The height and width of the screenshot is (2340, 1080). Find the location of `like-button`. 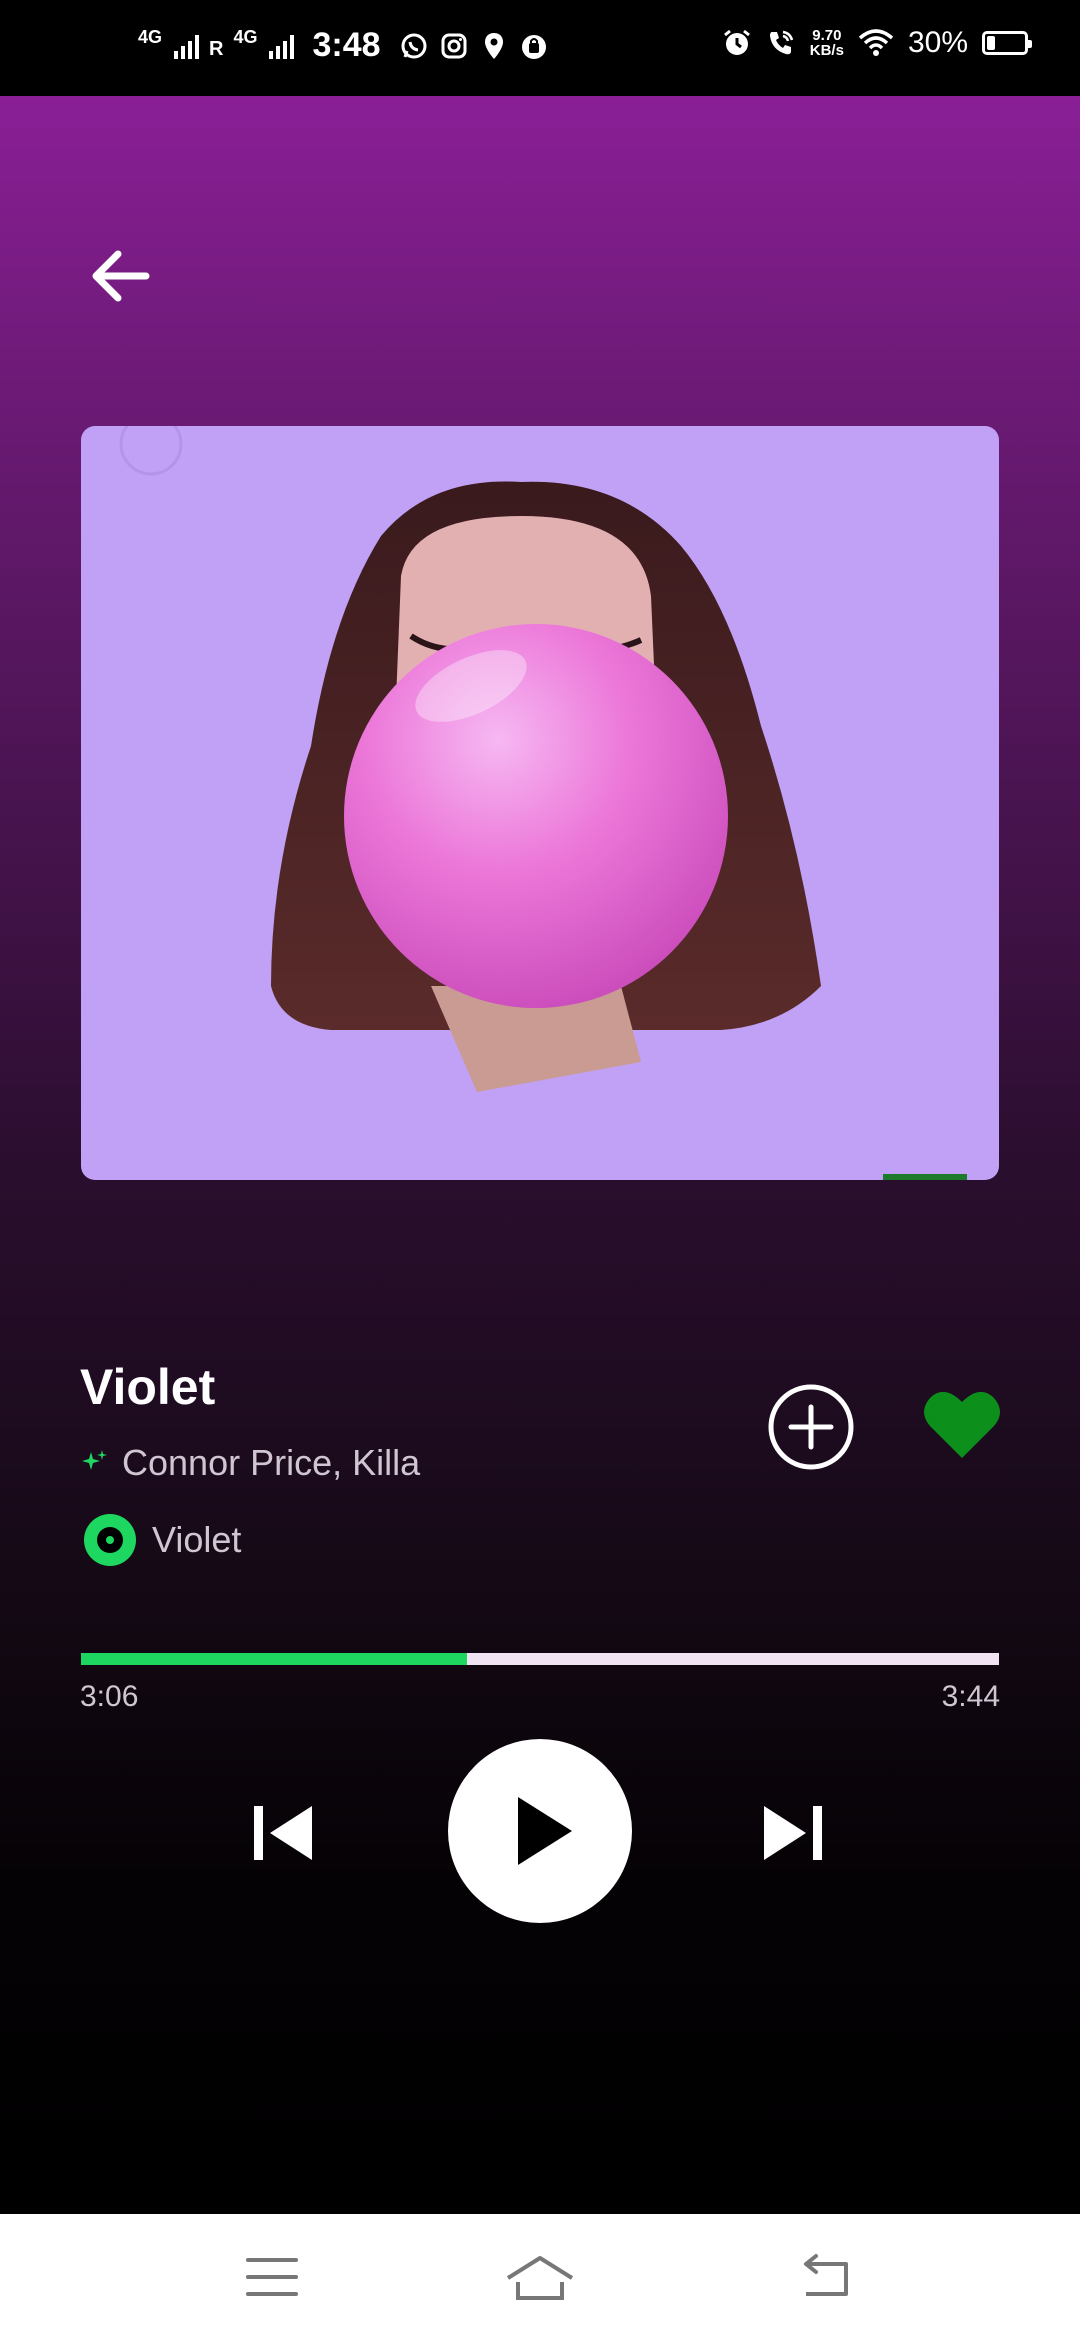

like-button is located at coordinates (962, 1424).